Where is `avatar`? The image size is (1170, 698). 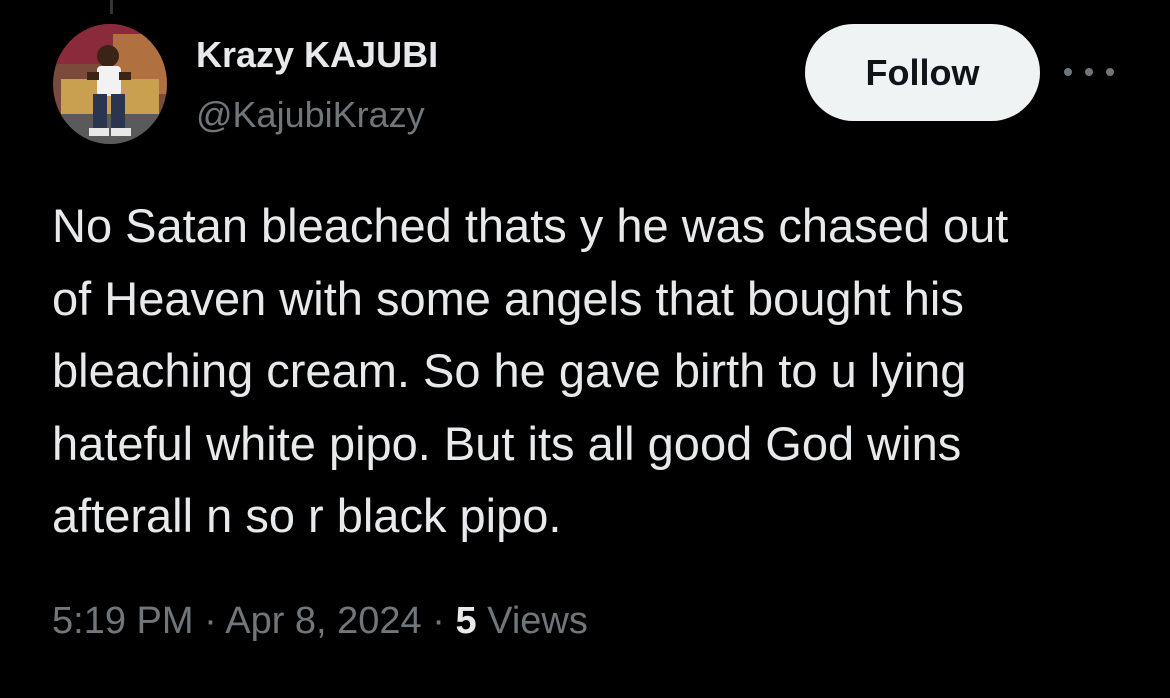 avatar is located at coordinates (110, 84).